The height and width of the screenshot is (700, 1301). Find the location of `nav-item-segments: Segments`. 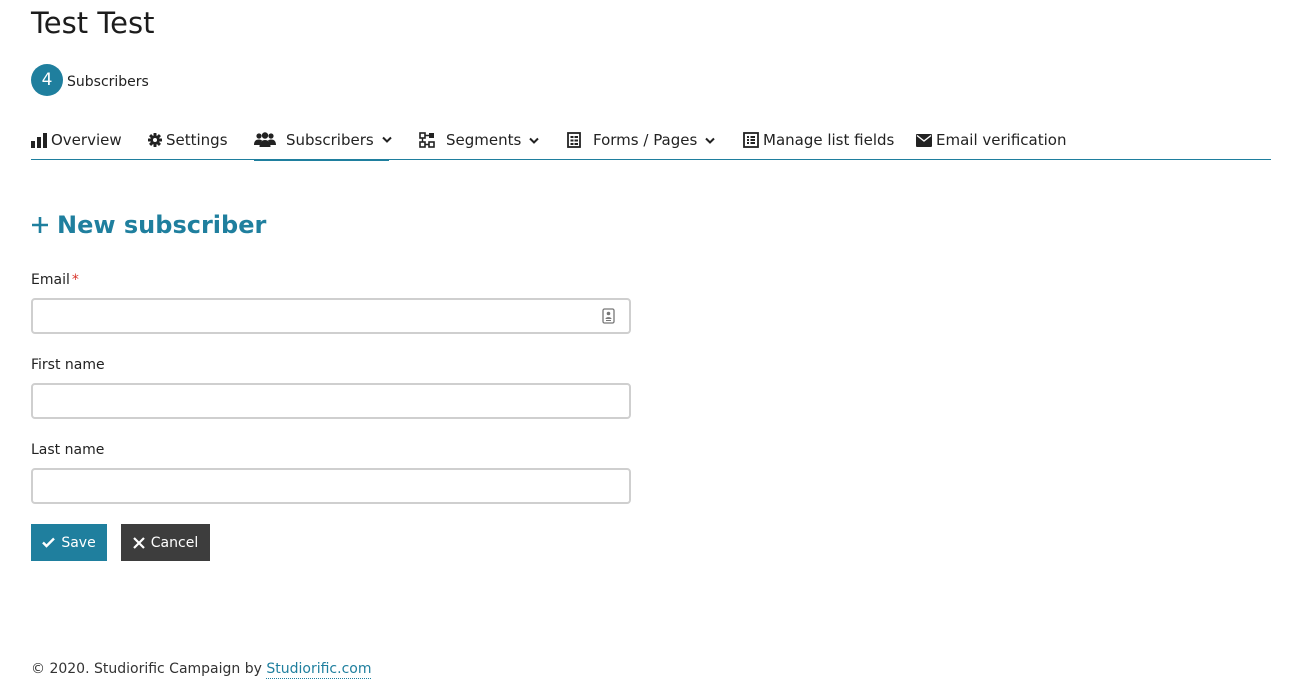

nav-item-segments: Segments is located at coordinates (479, 140).